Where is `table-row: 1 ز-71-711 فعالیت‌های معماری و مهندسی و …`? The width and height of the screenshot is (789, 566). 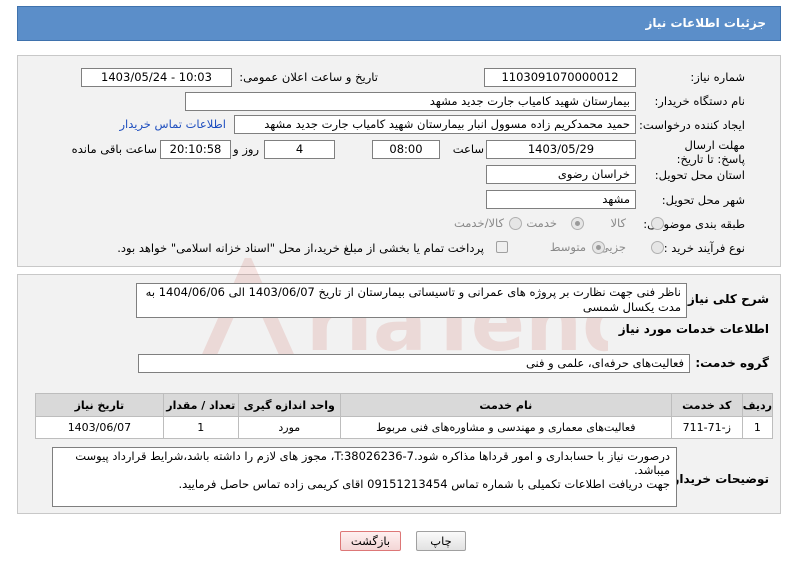
table-row: 1 ز-71-711 فعالیت‌های معماری و مهندسی و … is located at coordinates (404, 427).